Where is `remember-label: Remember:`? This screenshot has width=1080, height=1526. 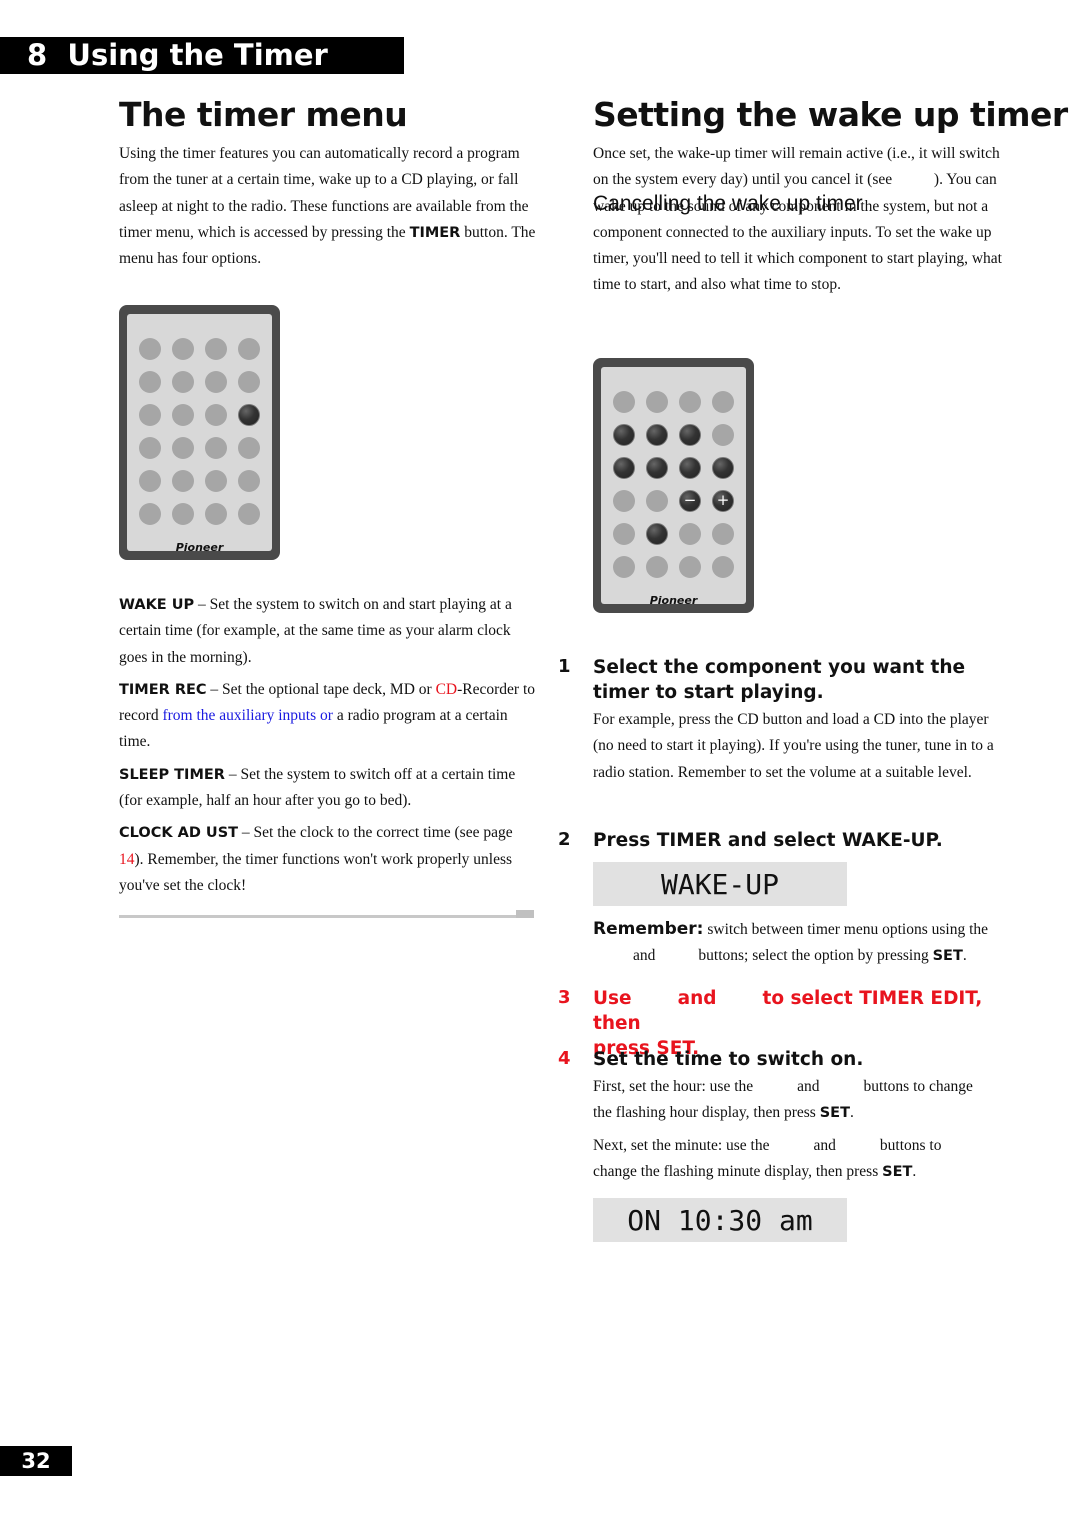 remember-label: Remember: is located at coordinates (648, 929).